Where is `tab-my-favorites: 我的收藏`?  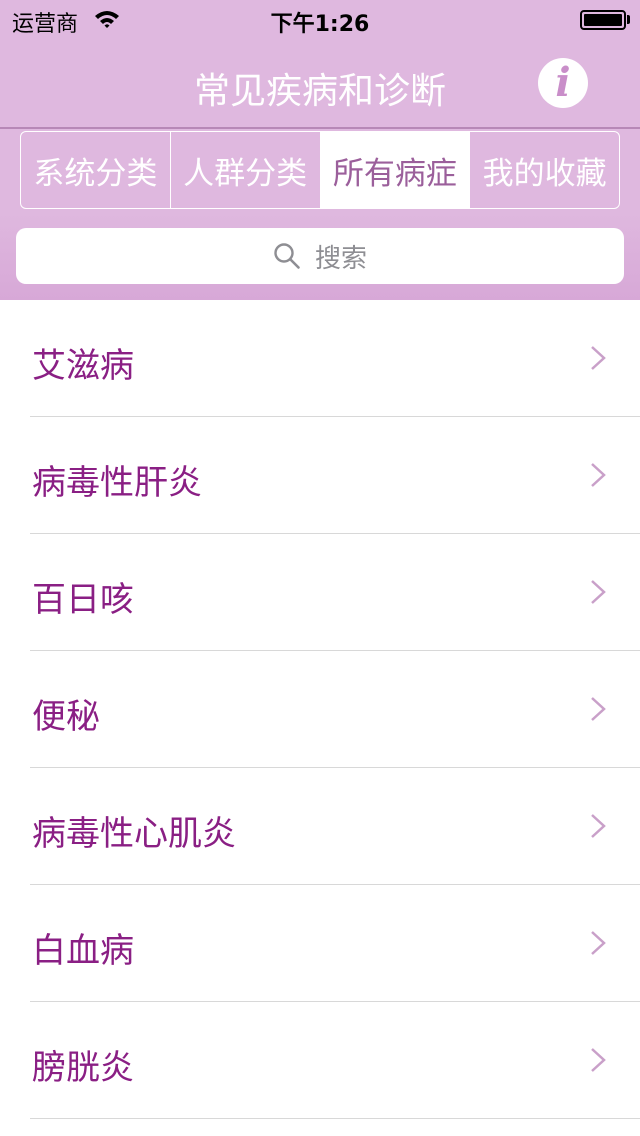
tab-my-favorites: 我的收藏 is located at coordinates (544, 170).